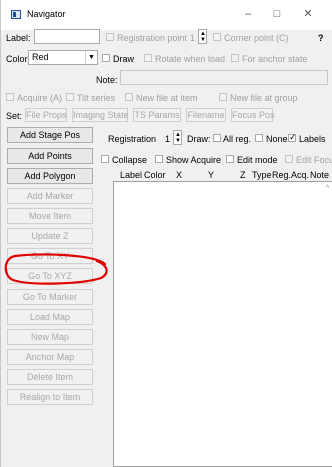  I want to click on label-field, so click(67, 36).